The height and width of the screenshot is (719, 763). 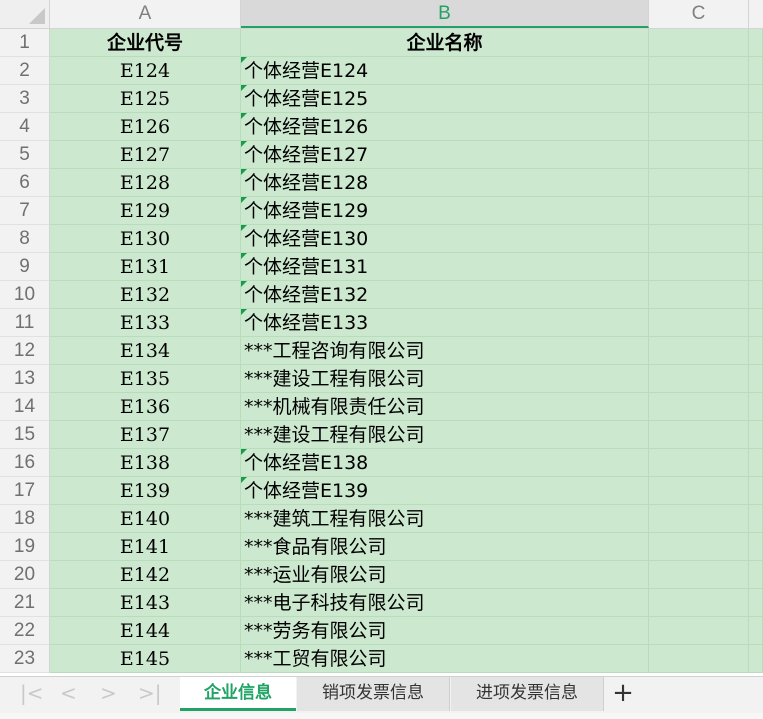 What do you see at coordinates (145, 239) in the screenshot?
I see `cell-company-code: E130` at bounding box center [145, 239].